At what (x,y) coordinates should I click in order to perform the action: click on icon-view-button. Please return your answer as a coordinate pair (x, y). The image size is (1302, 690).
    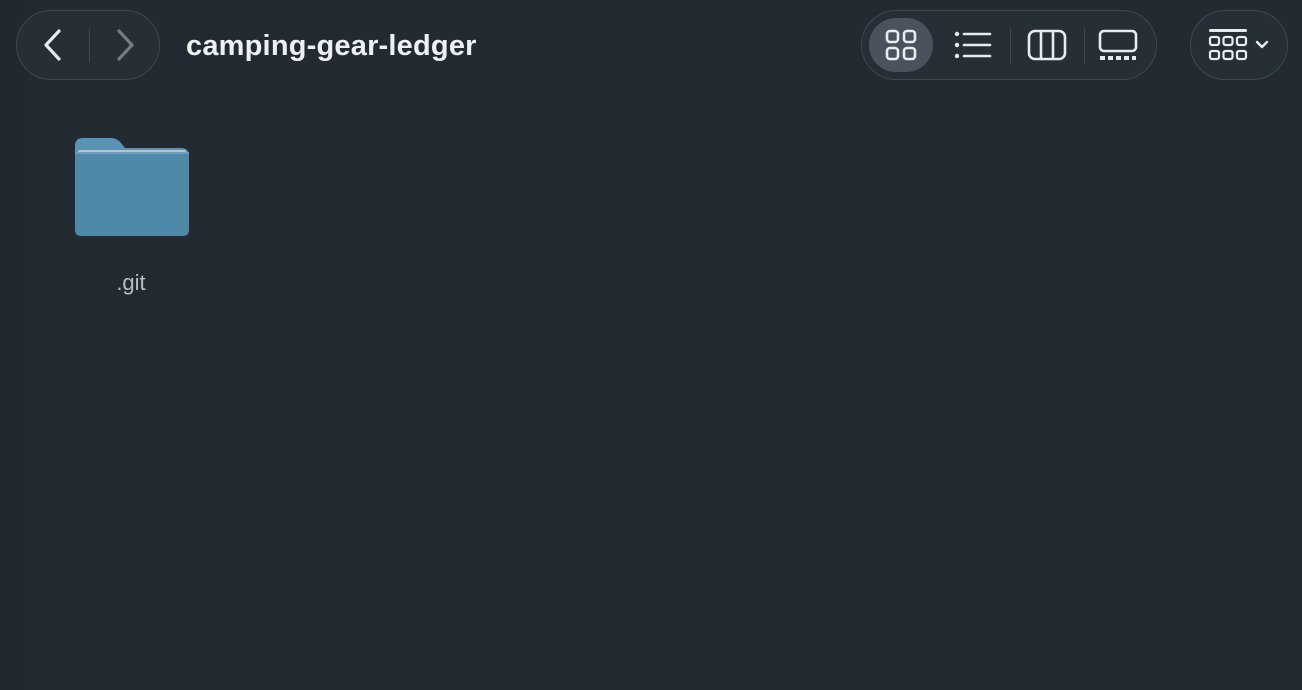
    Looking at the image, I should click on (901, 45).